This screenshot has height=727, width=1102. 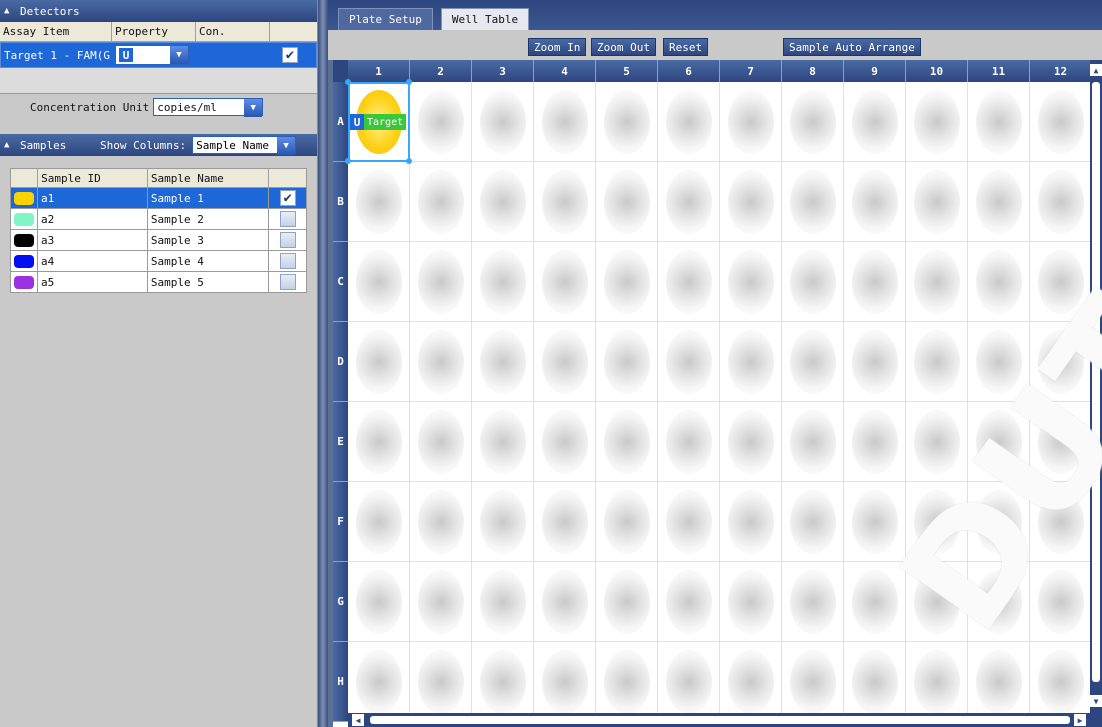 I want to click on sample-checkbox: ✔, so click(x=287, y=198).